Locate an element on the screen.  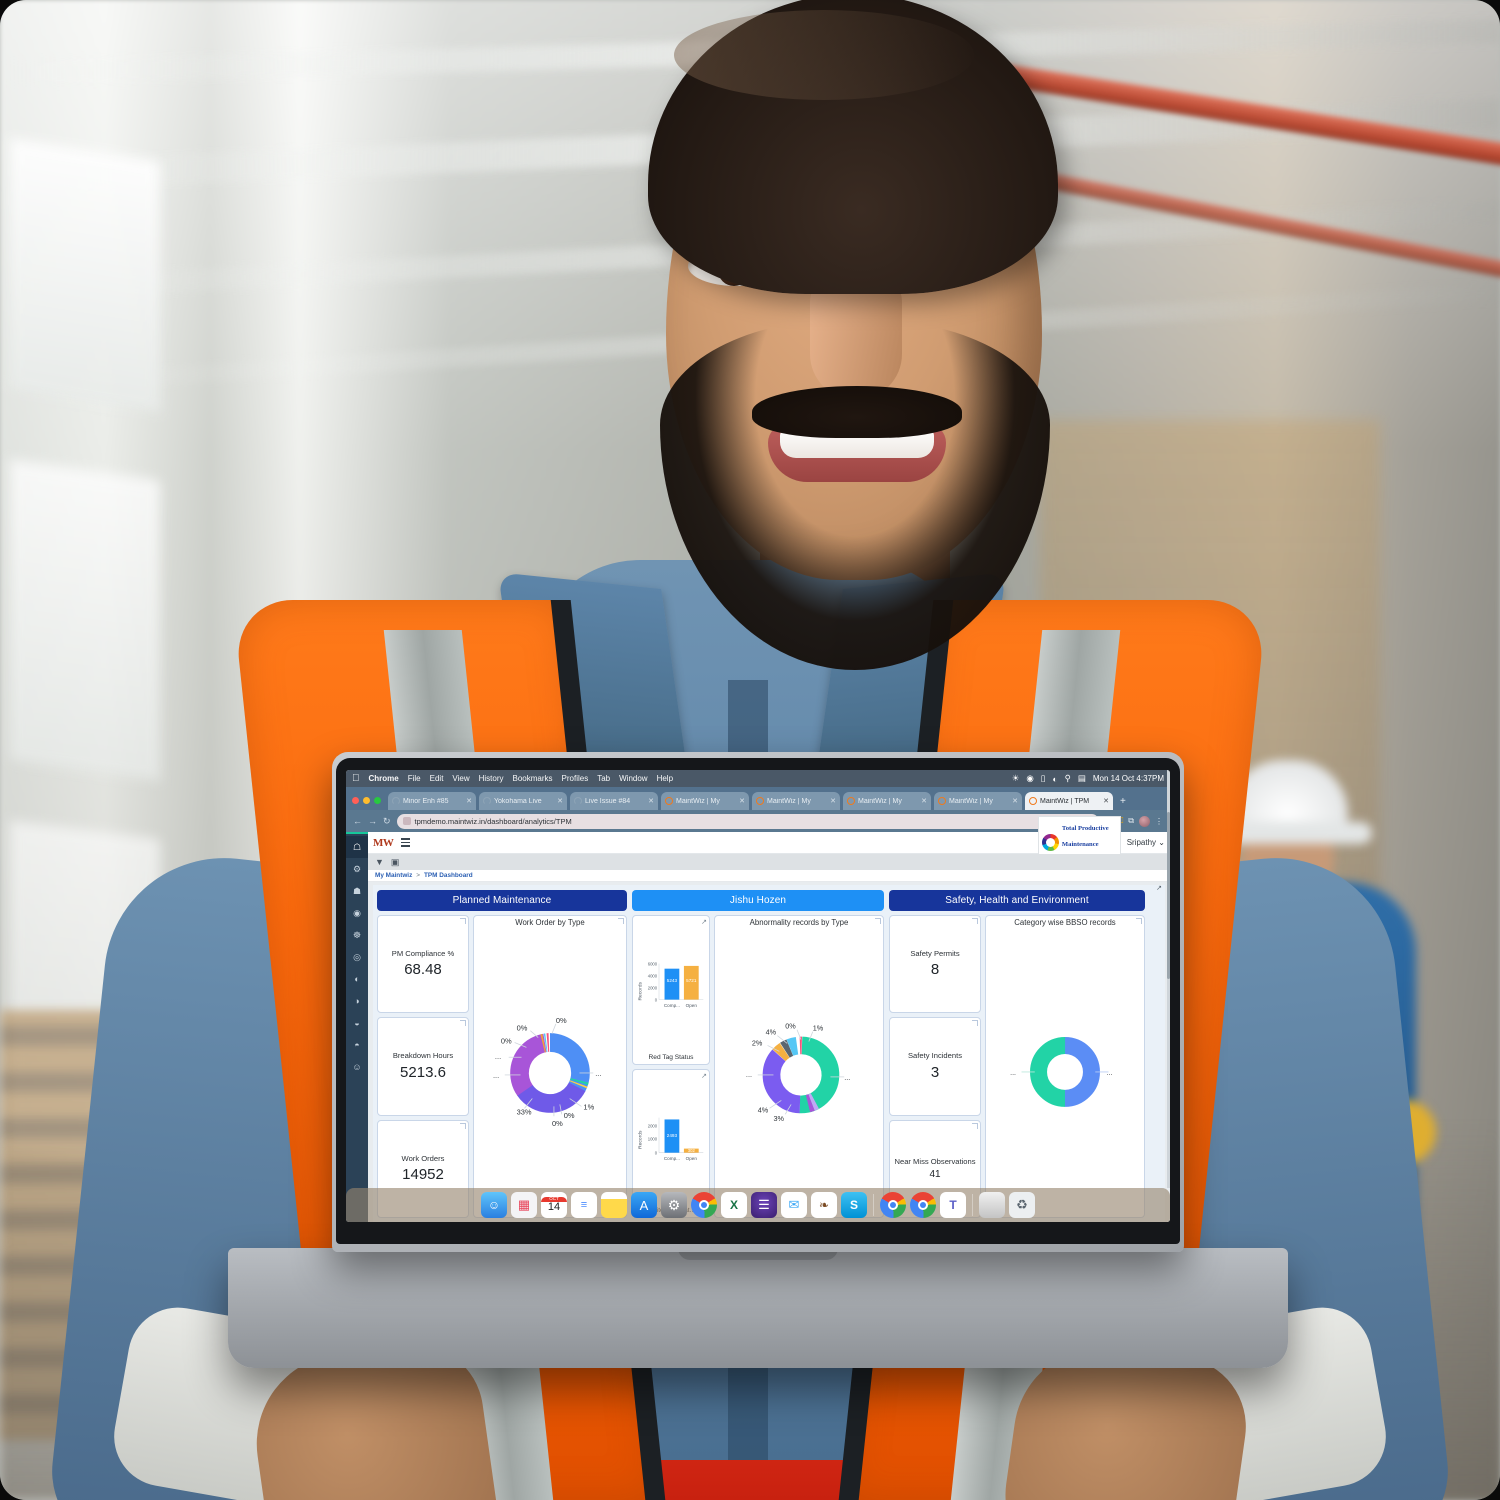
mail-icon: ✉ is located at coordinates (794, 1205).